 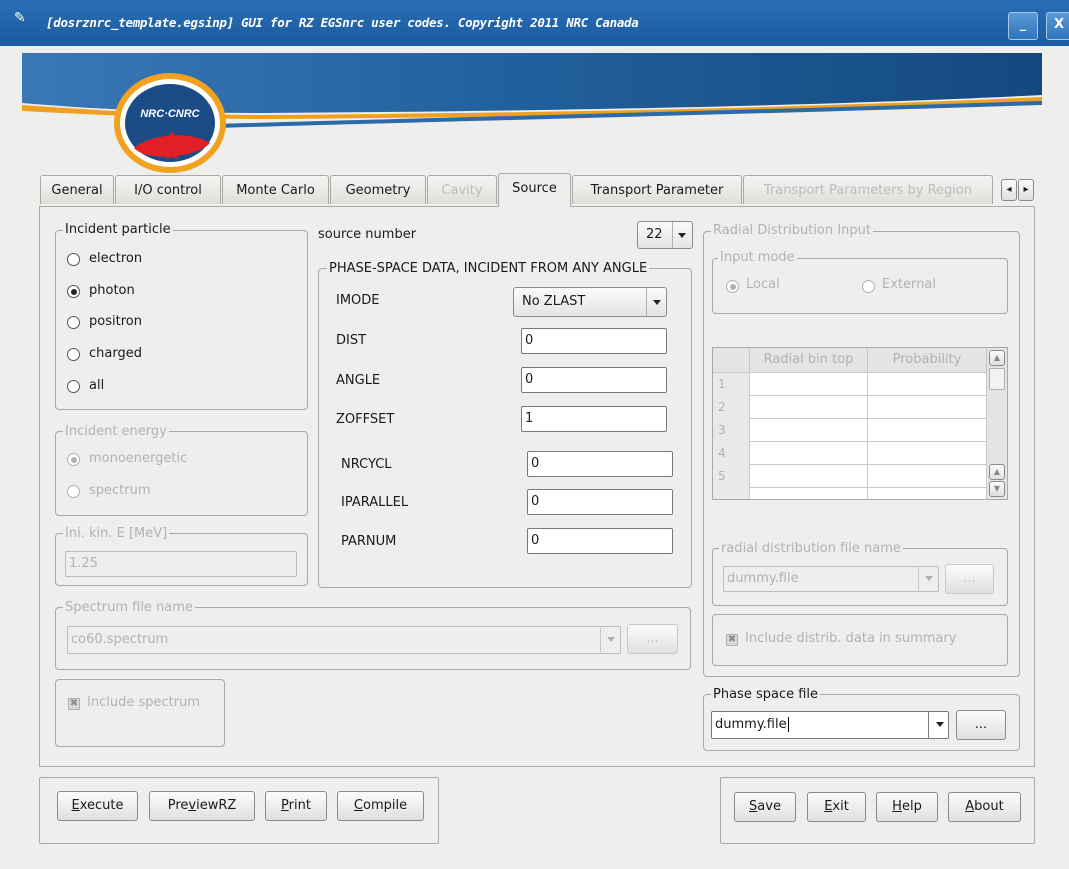 I want to click on radio-positron, so click(x=73, y=322).